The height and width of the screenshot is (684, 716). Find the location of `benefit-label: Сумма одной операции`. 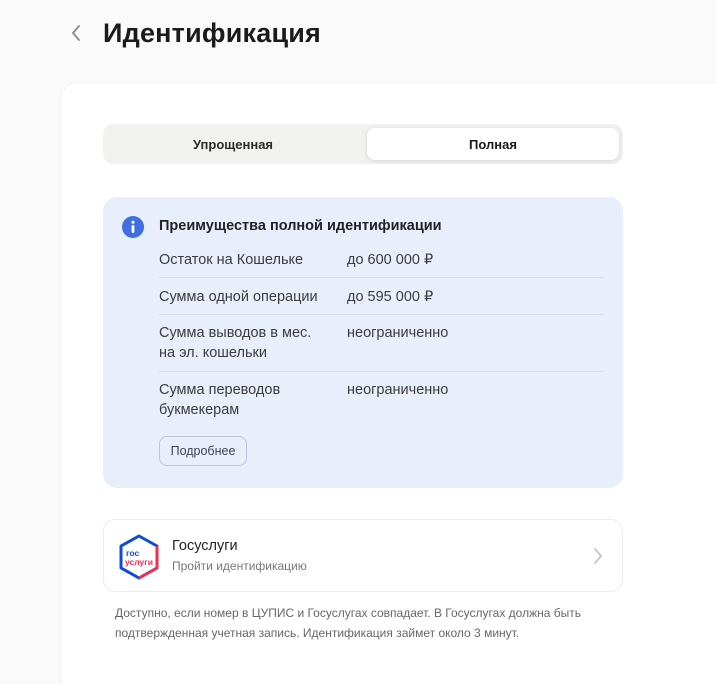

benefit-label: Сумма одной операции is located at coordinates (238, 297).